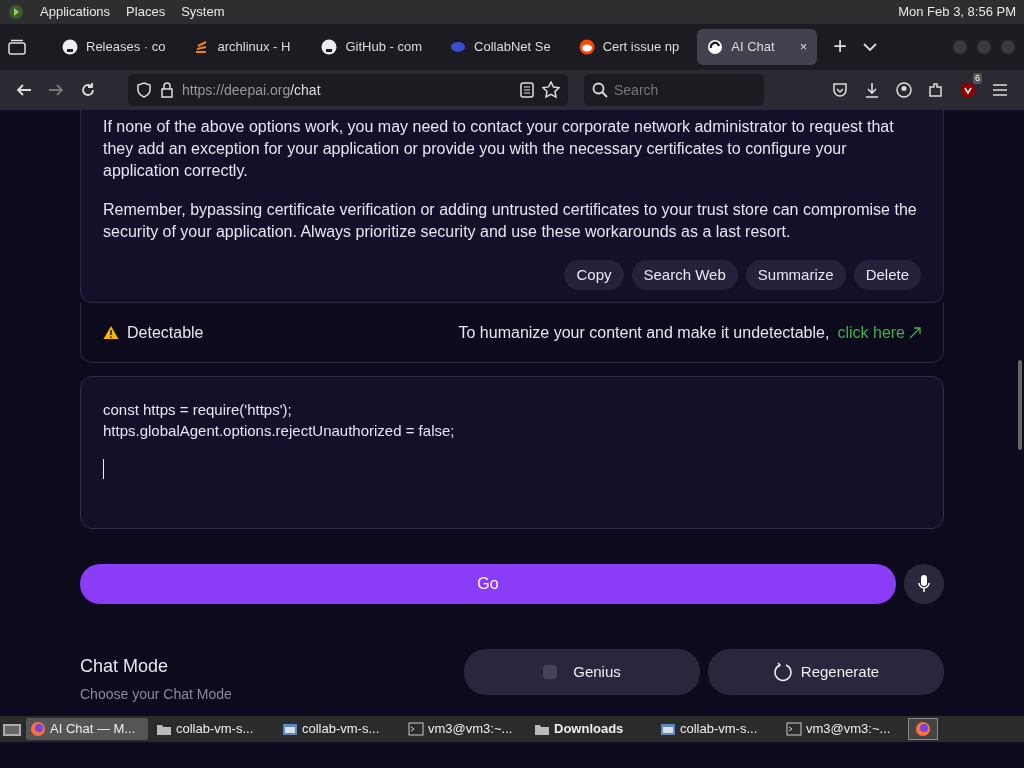 This screenshot has width=1024, height=768. I want to click on new-tab-button: +, so click(840, 47).